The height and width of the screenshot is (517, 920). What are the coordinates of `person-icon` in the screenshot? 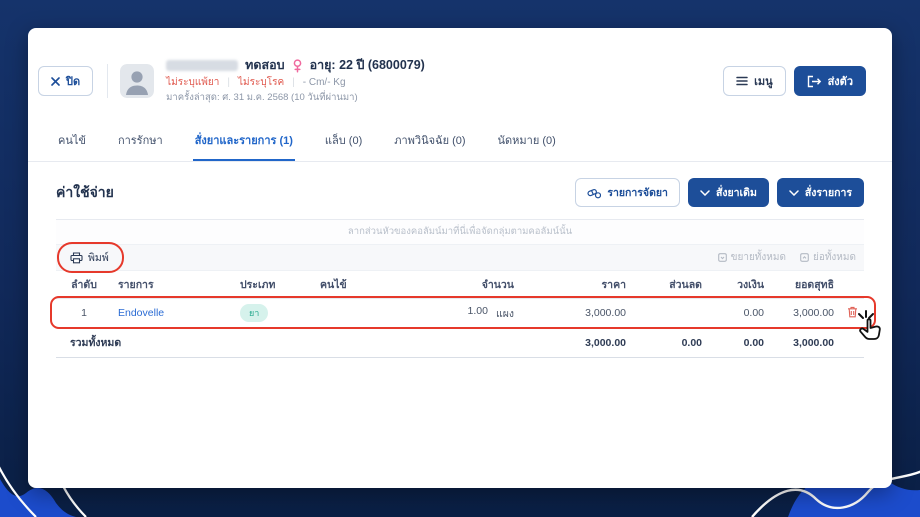 It's located at (137, 81).